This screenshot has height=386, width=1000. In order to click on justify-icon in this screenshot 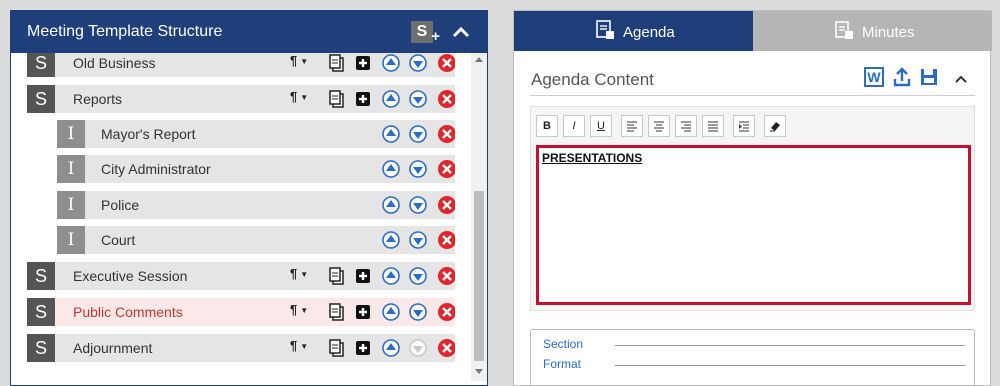, I will do `click(713, 126)`.